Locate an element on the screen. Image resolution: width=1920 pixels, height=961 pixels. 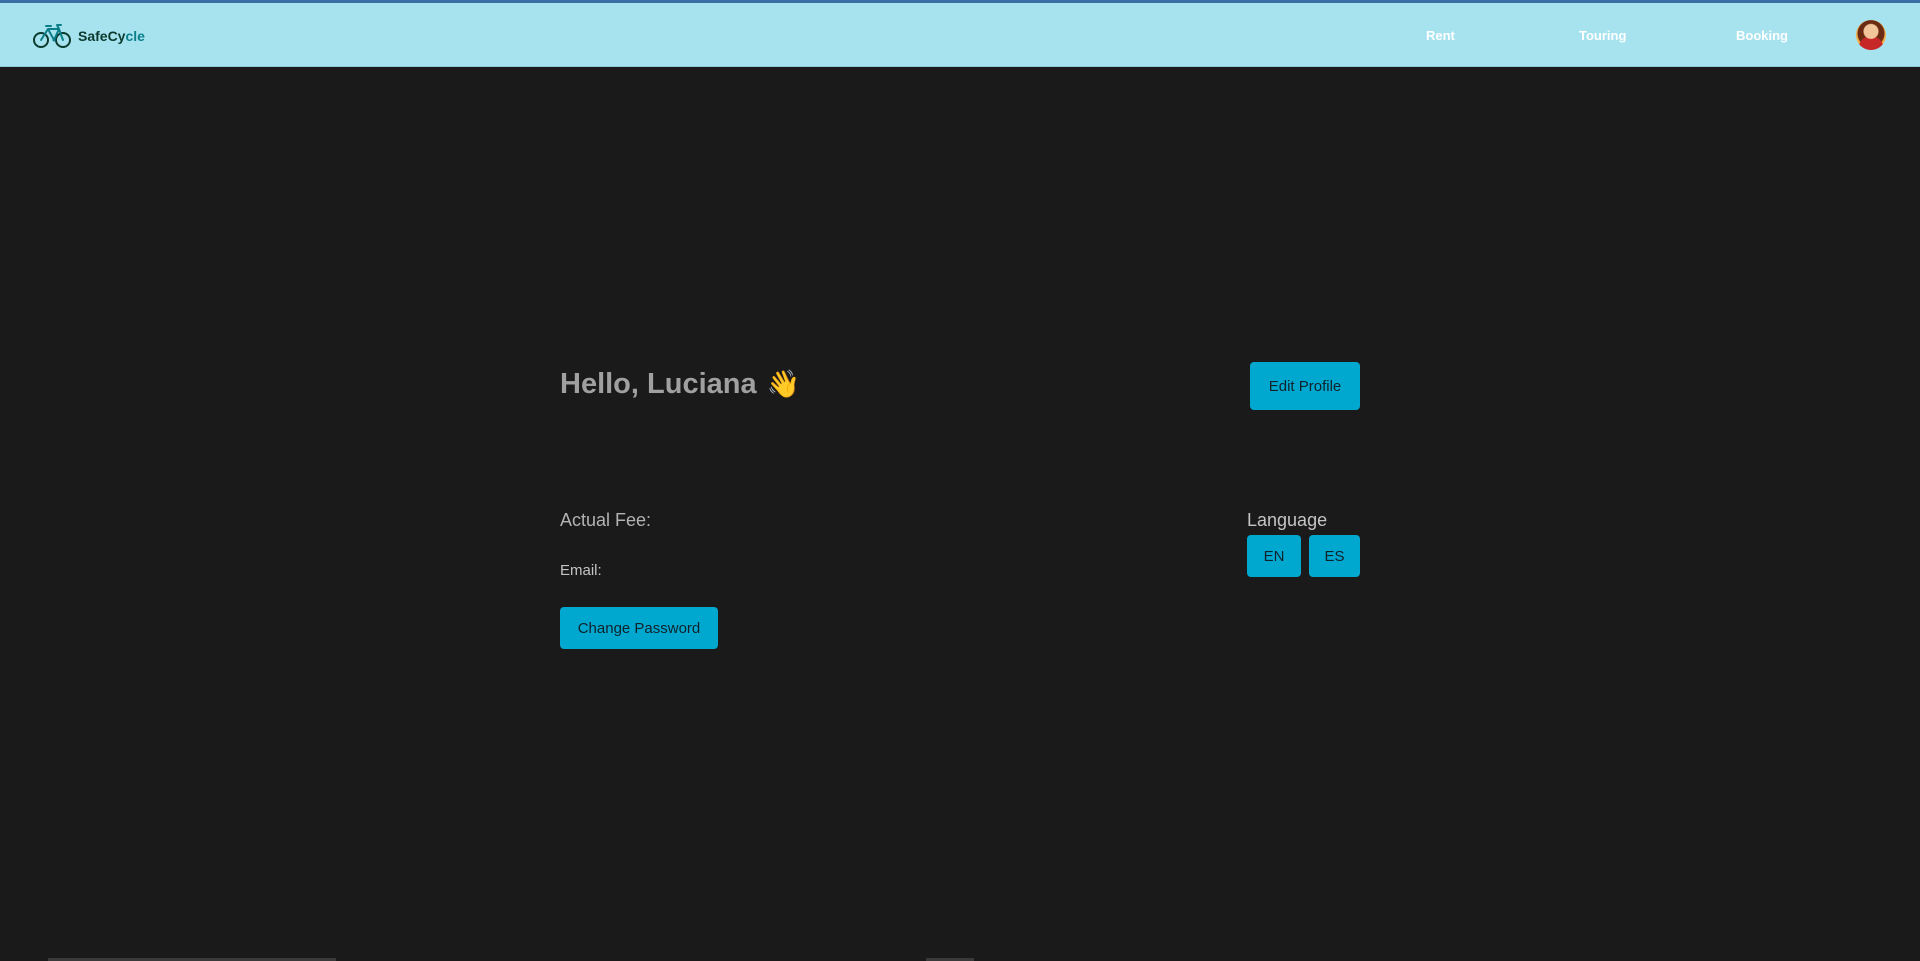
language-es-button: ES is located at coordinates (1334, 556).